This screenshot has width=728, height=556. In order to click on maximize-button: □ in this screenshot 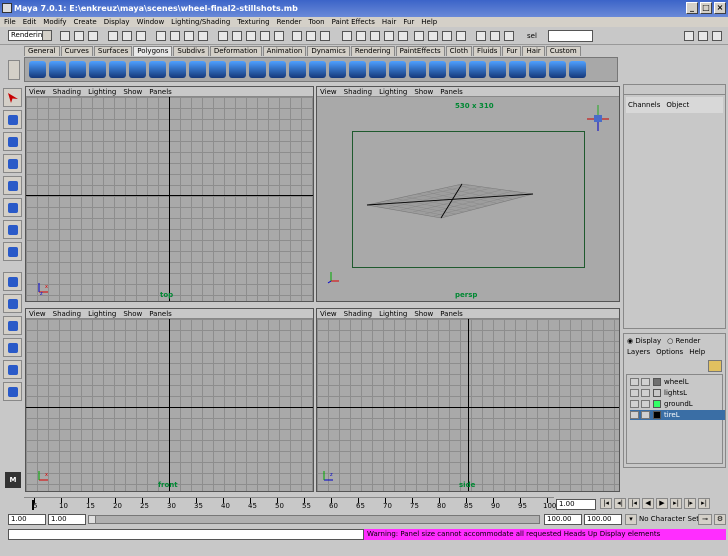, I will do `click(706, 8)`.